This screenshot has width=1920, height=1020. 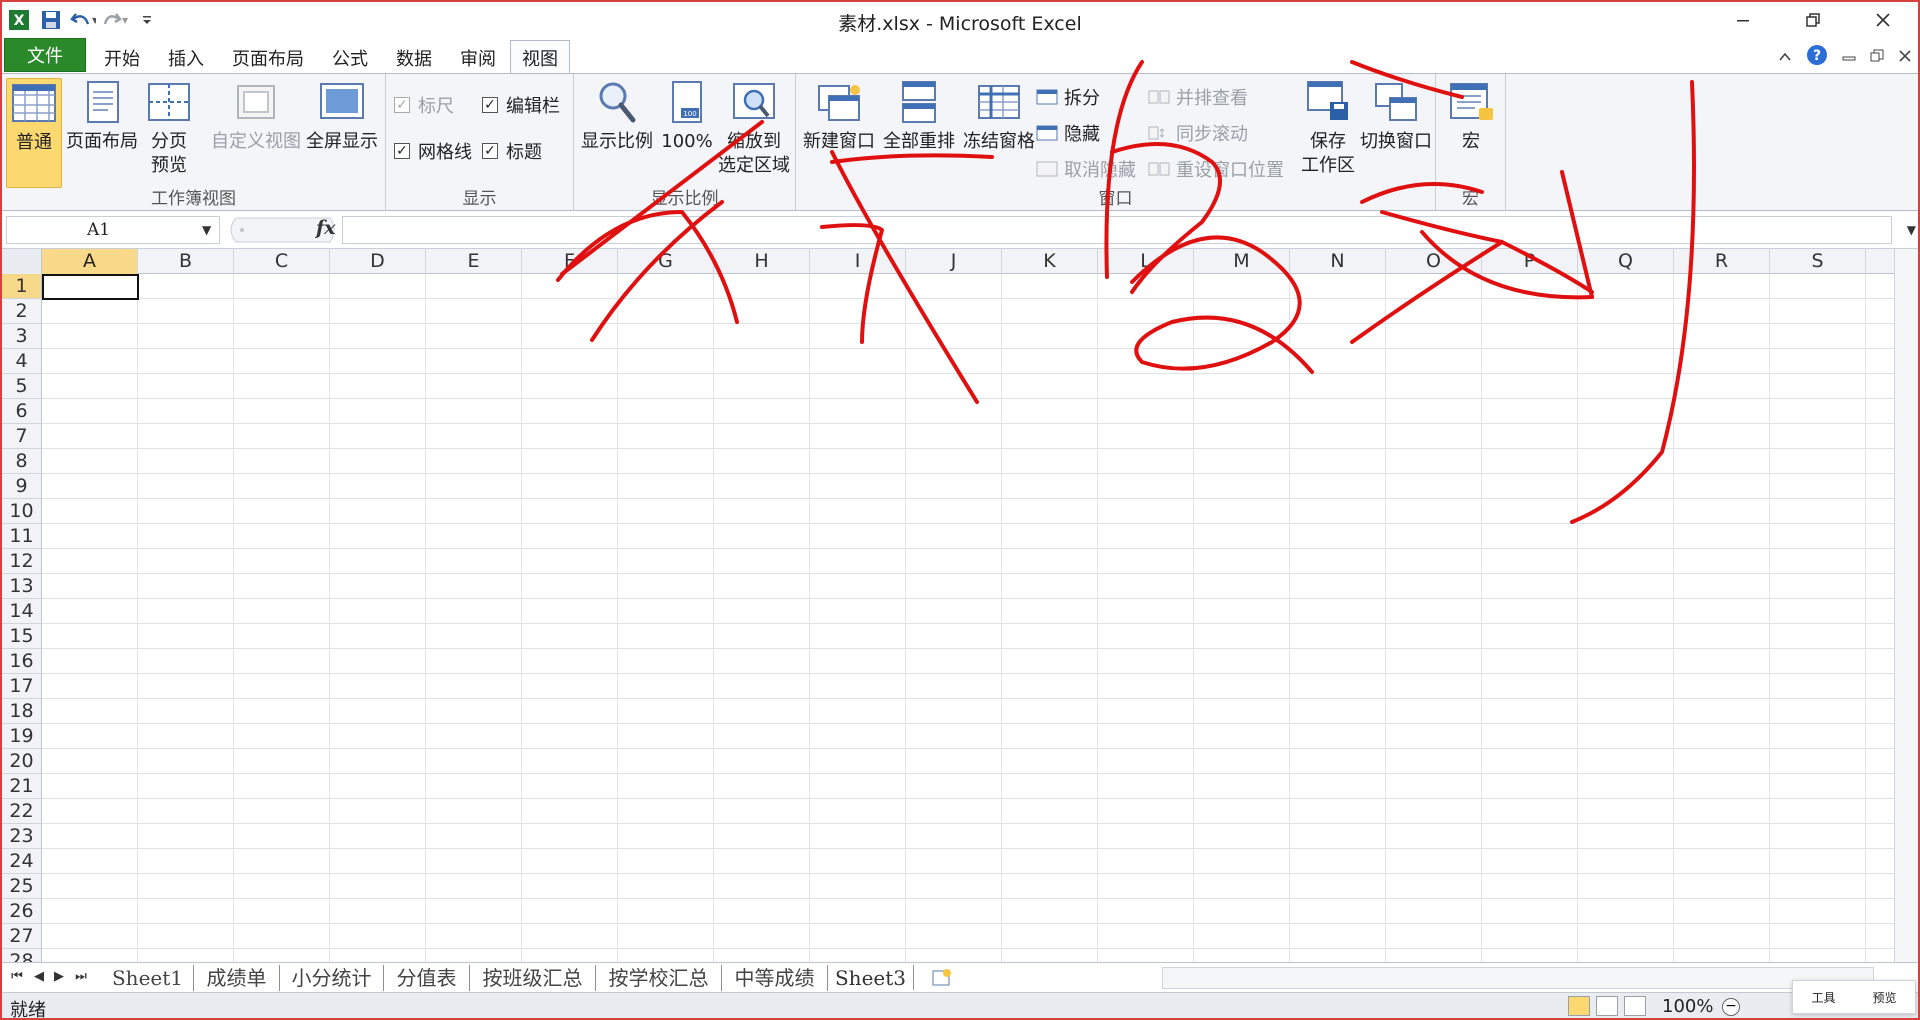 I want to click on formula-bar-checkbox: ✓ 编辑栏, so click(x=521, y=105).